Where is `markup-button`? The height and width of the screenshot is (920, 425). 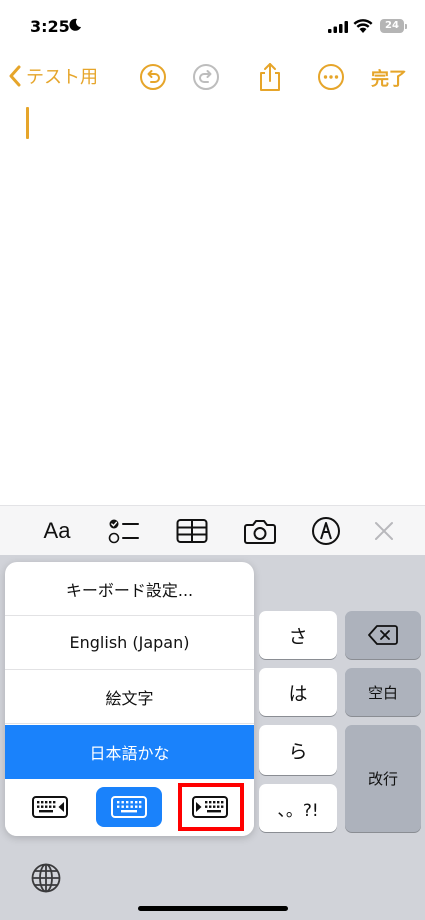
markup-button is located at coordinates (326, 531).